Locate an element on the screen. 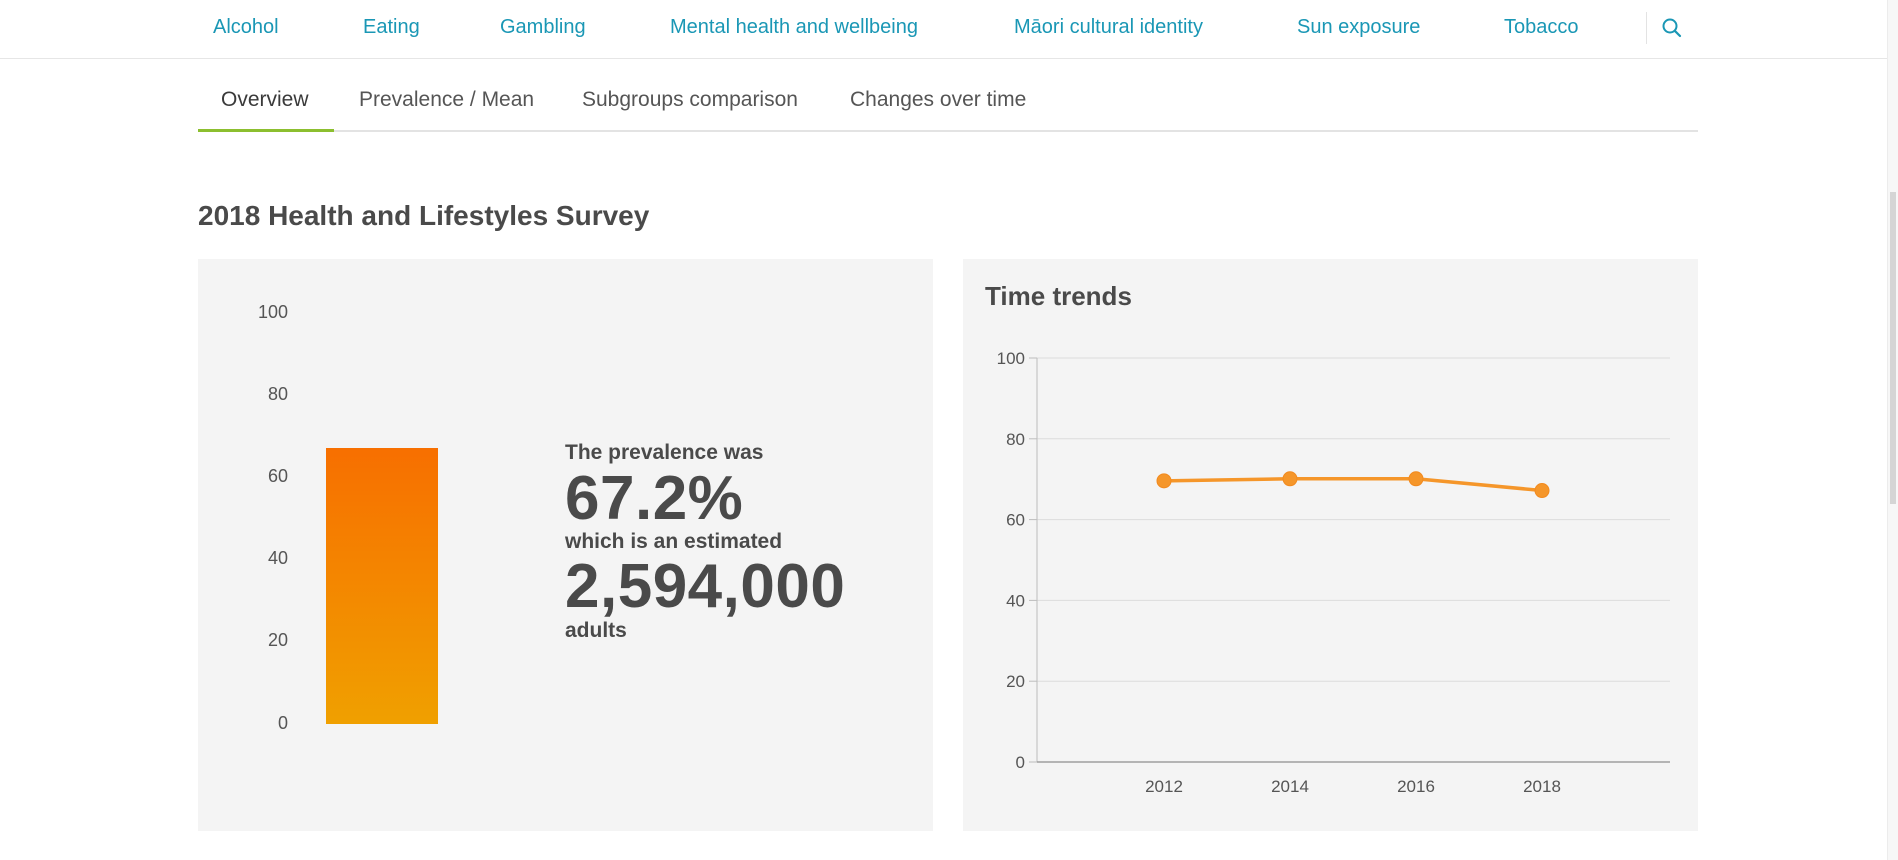 The image size is (1898, 860). nav-item-sun-exposure: Sun exposure is located at coordinates (1358, 27).